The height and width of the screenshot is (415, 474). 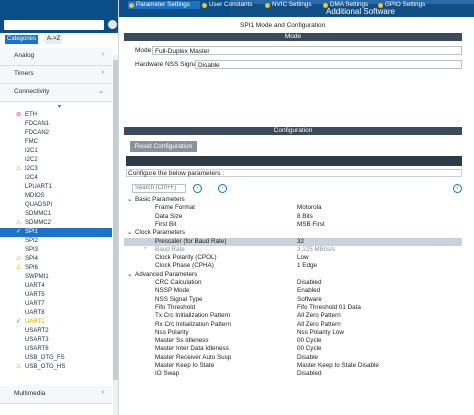 I want to click on param-value: Fifo Threshold 01 Data, so click(x=329, y=308).